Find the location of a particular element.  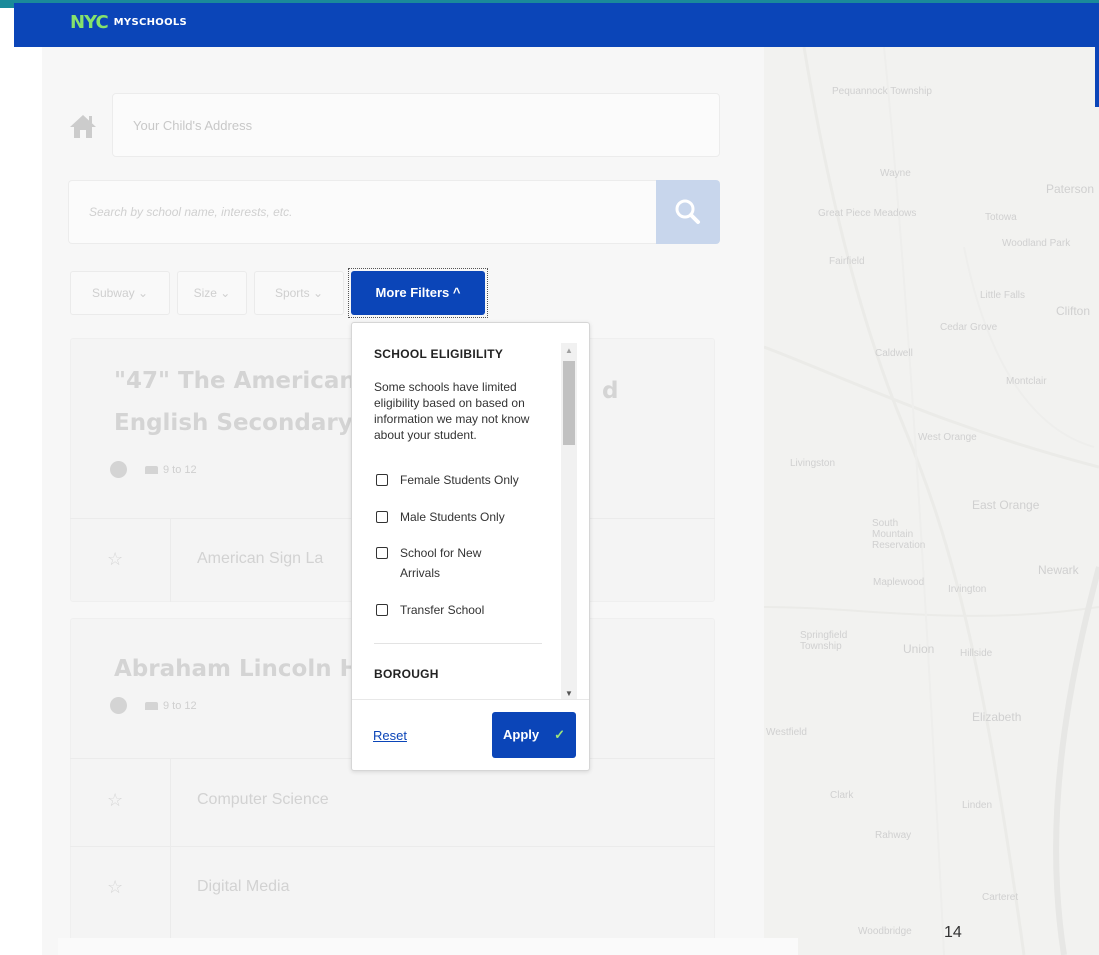

map-label: Montclair is located at coordinates (1026, 381).